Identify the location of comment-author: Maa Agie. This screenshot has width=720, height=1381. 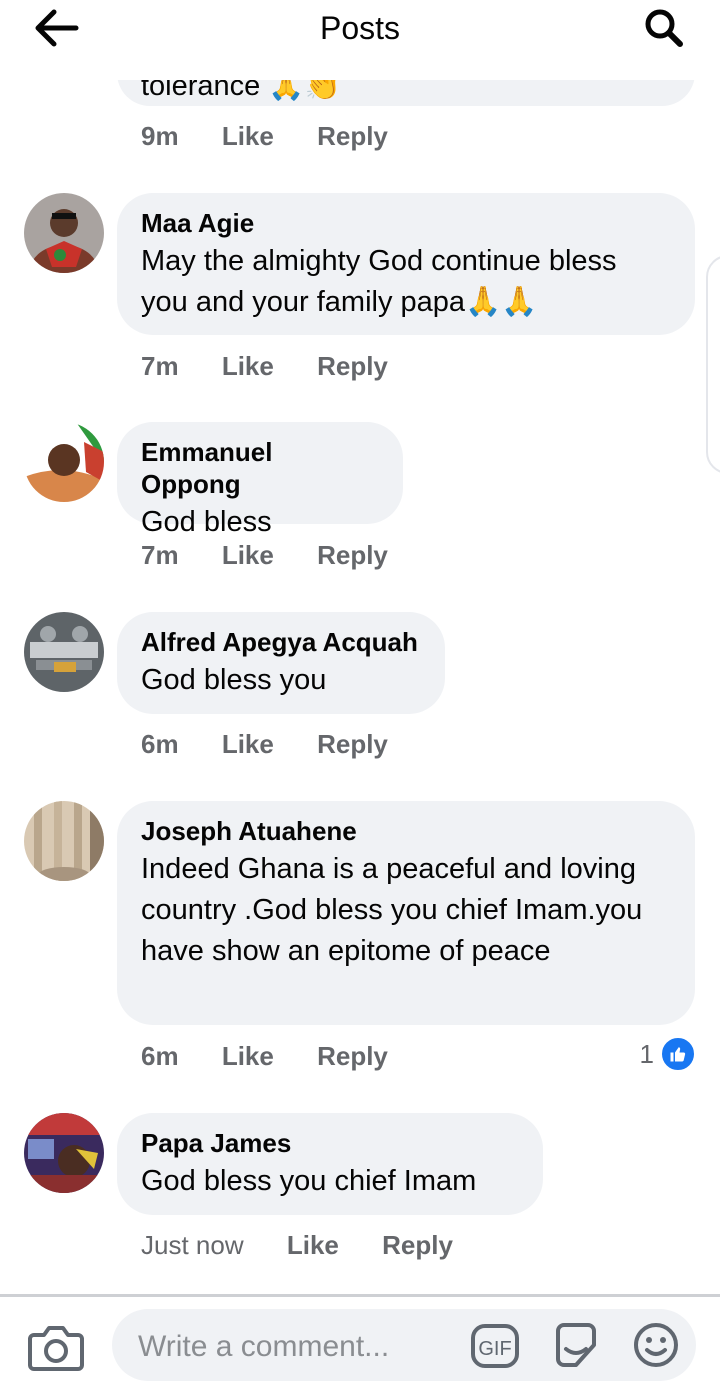
(406, 223).